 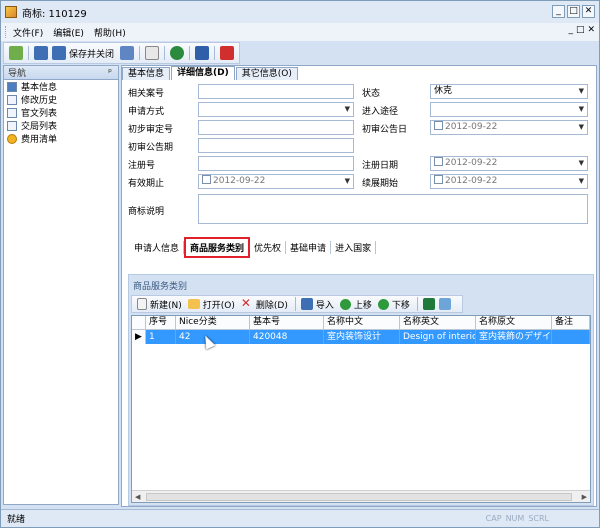 I want to click on row-header-corner, so click(x=139, y=322).